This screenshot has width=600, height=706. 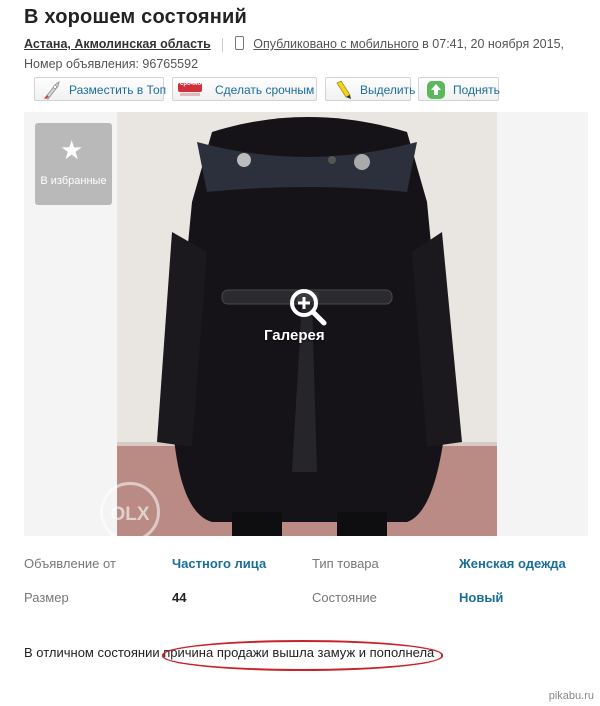 I want to click on param-key-condition: Состояние, so click(x=344, y=597).